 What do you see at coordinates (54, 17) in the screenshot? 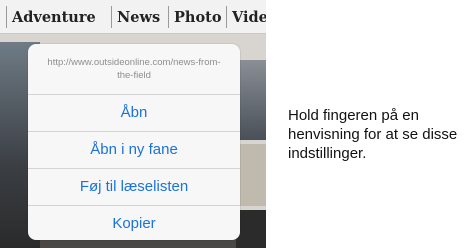
I see `tab-adventure: Adventure` at bounding box center [54, 17].